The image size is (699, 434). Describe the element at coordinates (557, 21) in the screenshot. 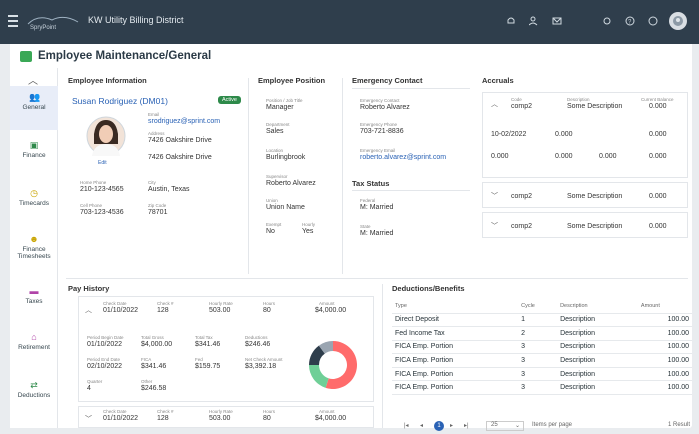

I see `mail-icon` at that location.